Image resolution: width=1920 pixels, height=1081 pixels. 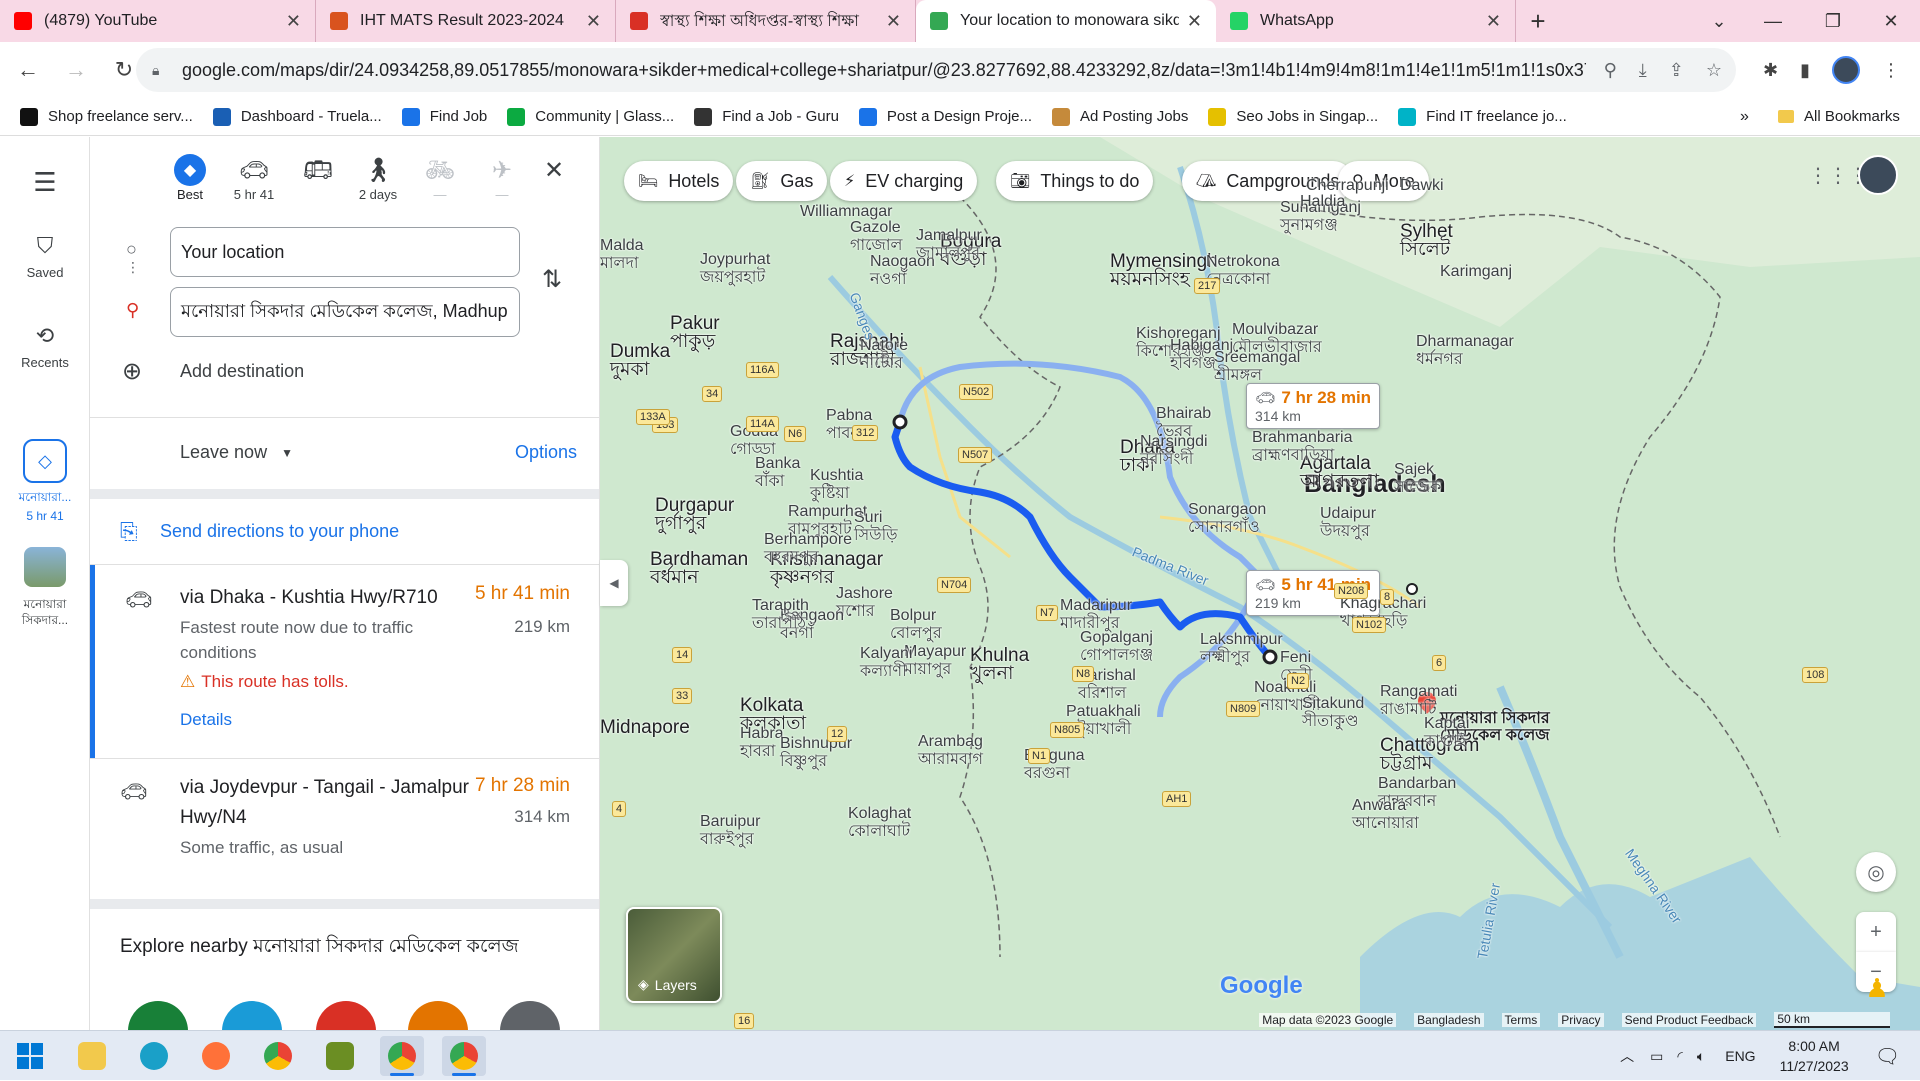 What do you see at coordinates (1476, 272) in the screenshot?
I see `place-label: Karimganj` at bounding box center [1476, 272].